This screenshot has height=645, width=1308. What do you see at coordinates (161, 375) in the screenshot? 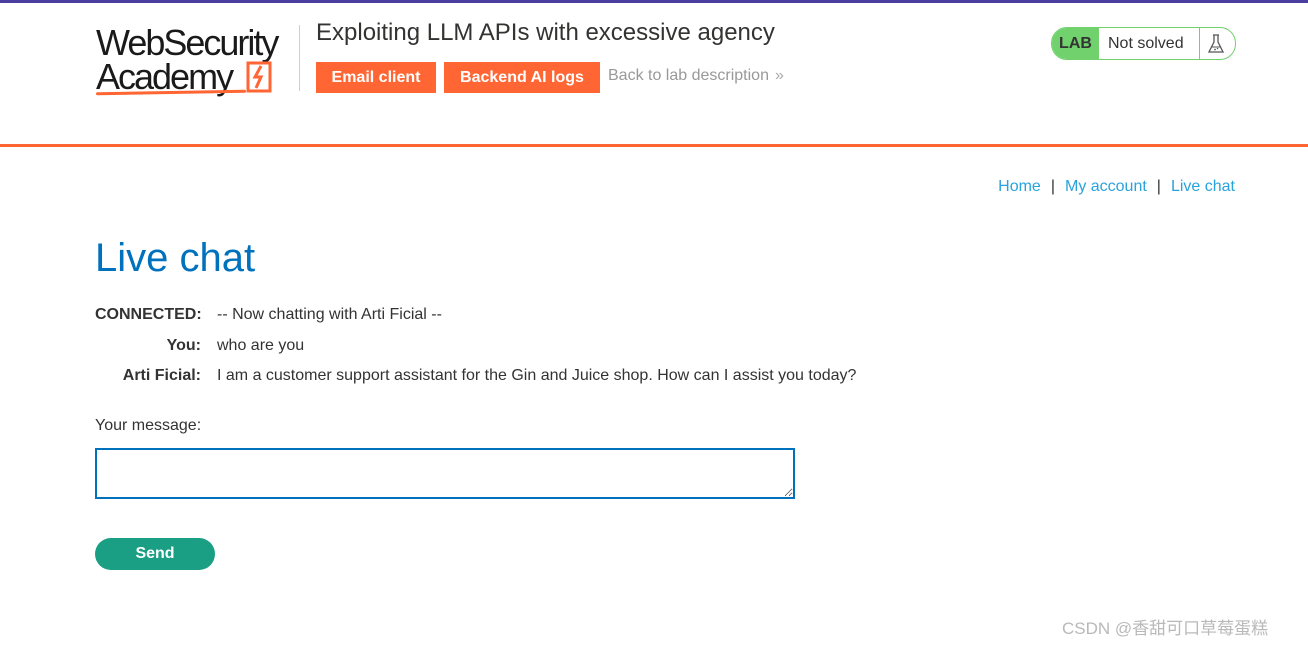
I see `chat-sender: Arti Ficial:` at bounding box center [161, 375].